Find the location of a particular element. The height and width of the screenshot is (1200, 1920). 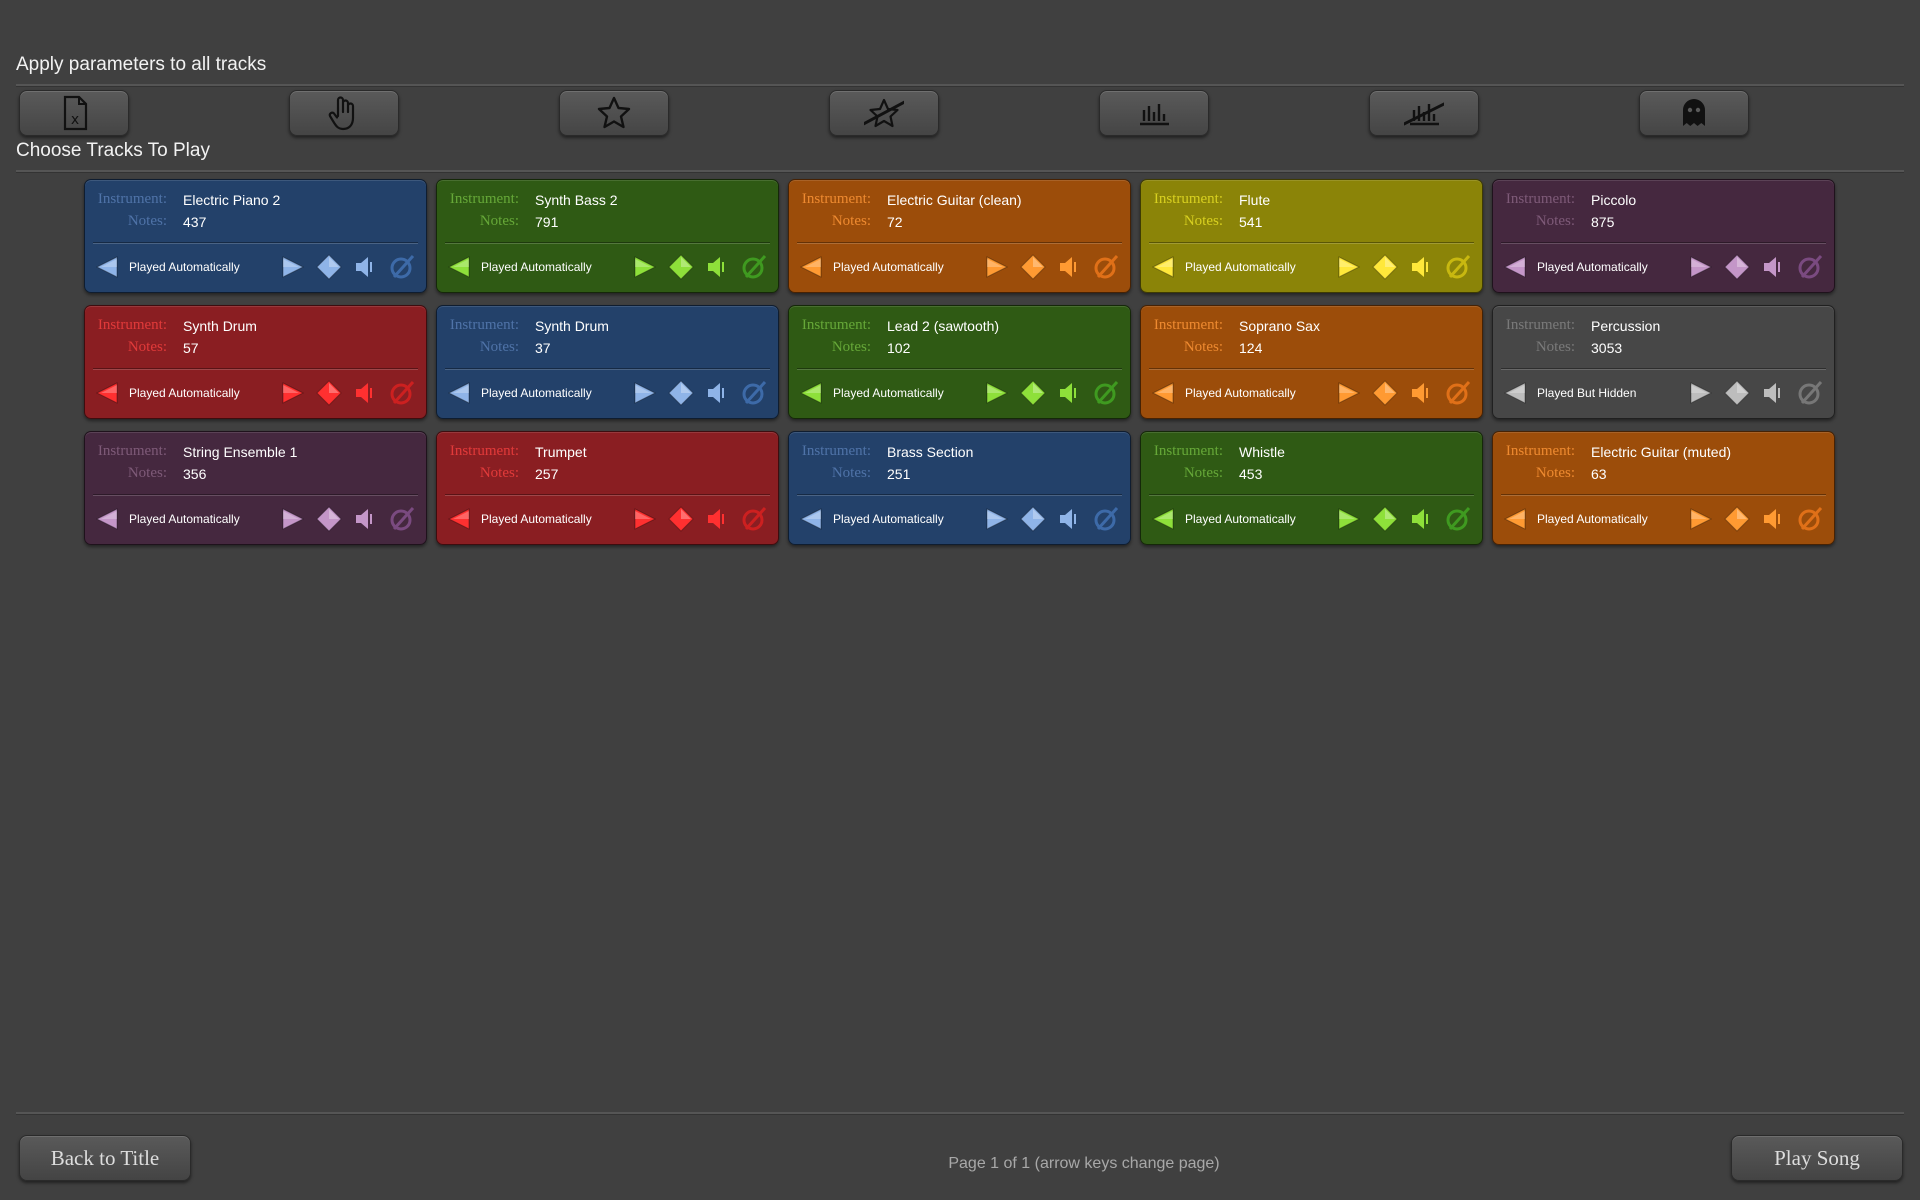

notes-label: Notes: is located at coordinates (851, 347).